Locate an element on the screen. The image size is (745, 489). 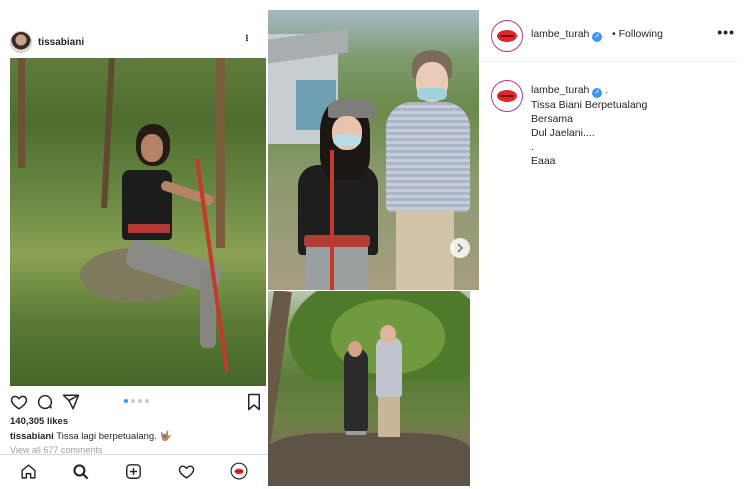
post-actions is located at coordinates (136, 402).